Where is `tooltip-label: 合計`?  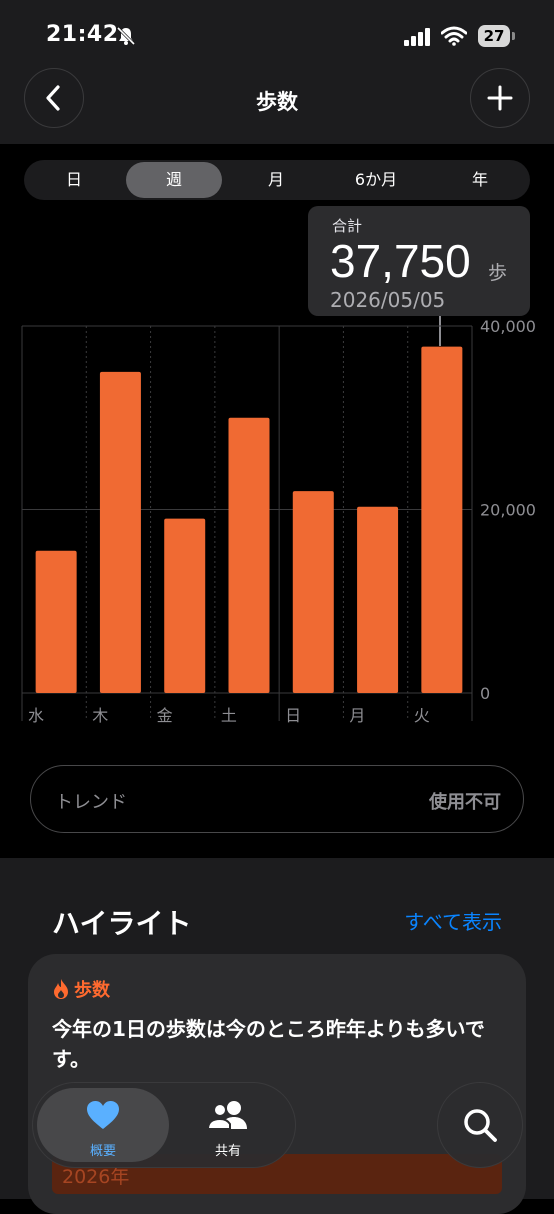 tooltip-label: 合計 is located at coordinates (347, 226).